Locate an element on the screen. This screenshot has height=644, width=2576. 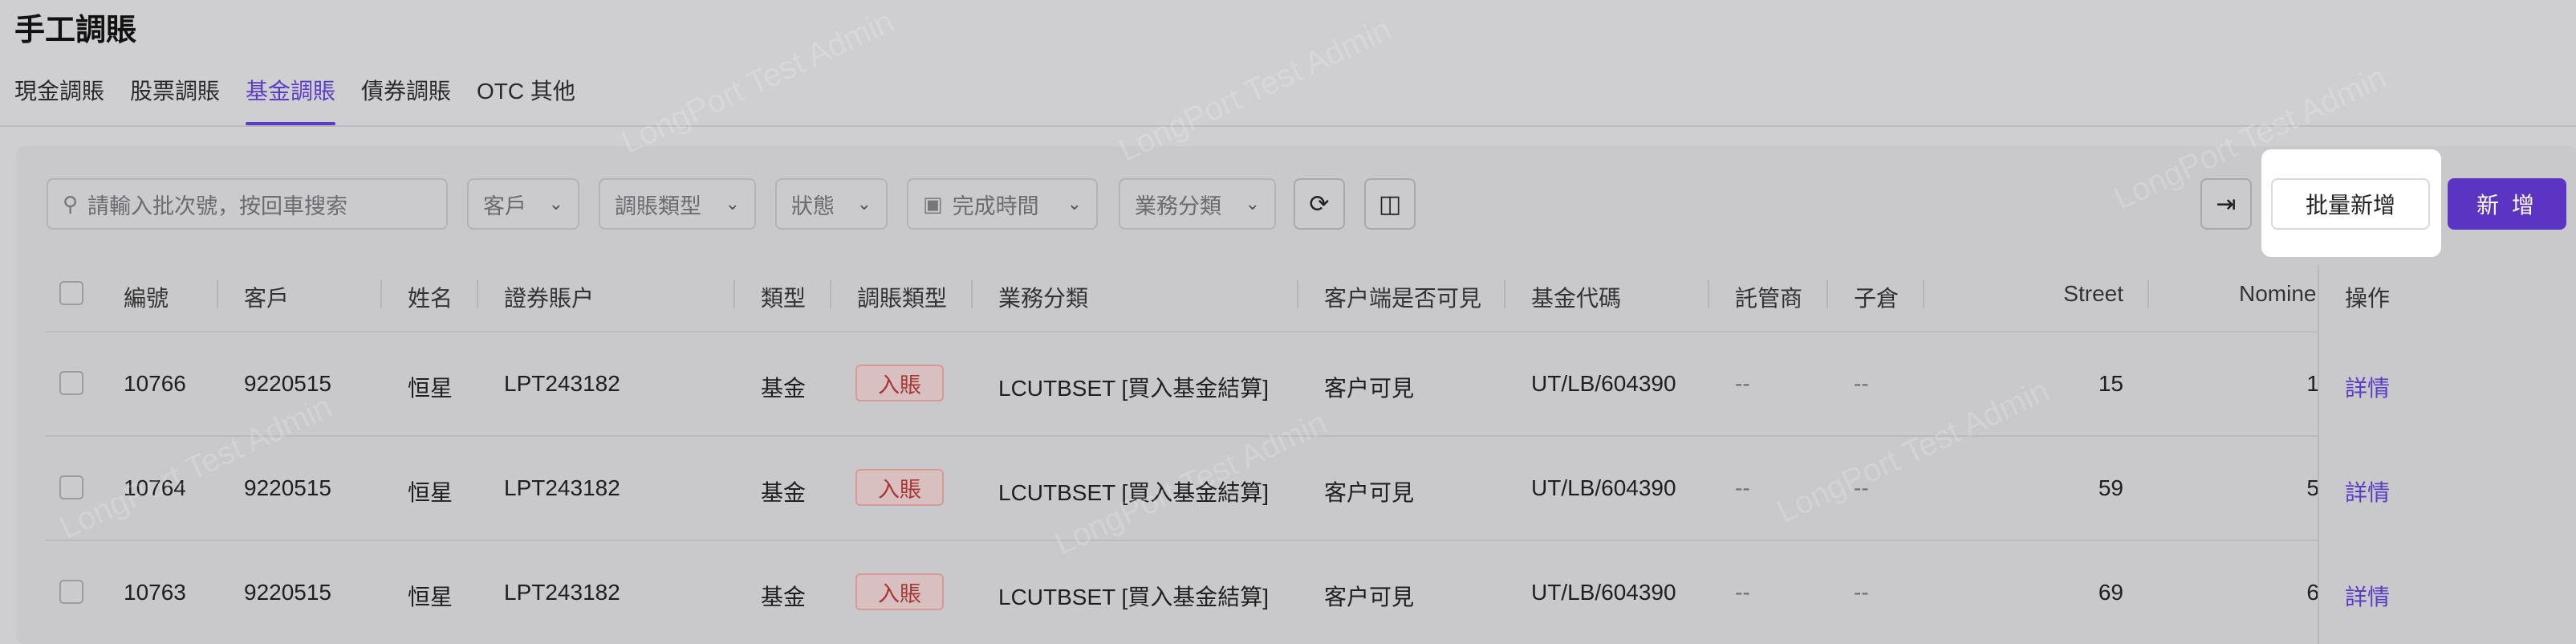
cell-nominee: 1 is located at coordinates (2312, 383).